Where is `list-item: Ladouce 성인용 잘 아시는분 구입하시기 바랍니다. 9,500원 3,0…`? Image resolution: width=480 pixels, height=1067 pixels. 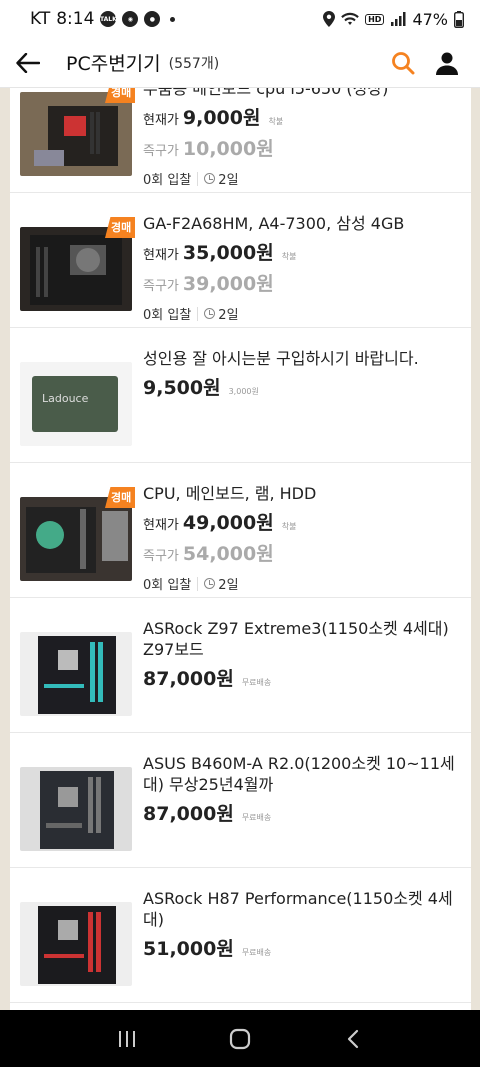
list-item: Ladouce 성인용 잘 아시는분 구입하시기 바랍니다. 9,500원 3,0… is located at coordinates (240, 395).